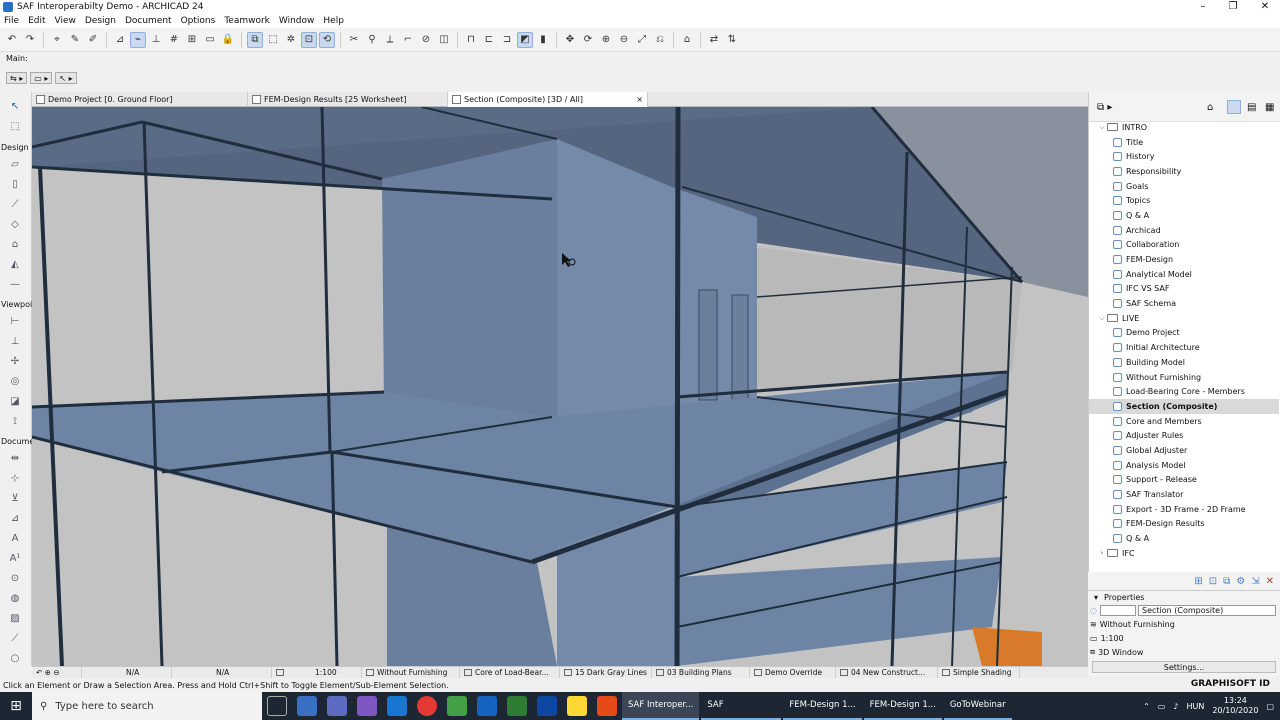  What do you see at coordinates (247, 21) in the screenshot?
I see `menu-teamwork: Teamwork` at bounding box center [247, 21].